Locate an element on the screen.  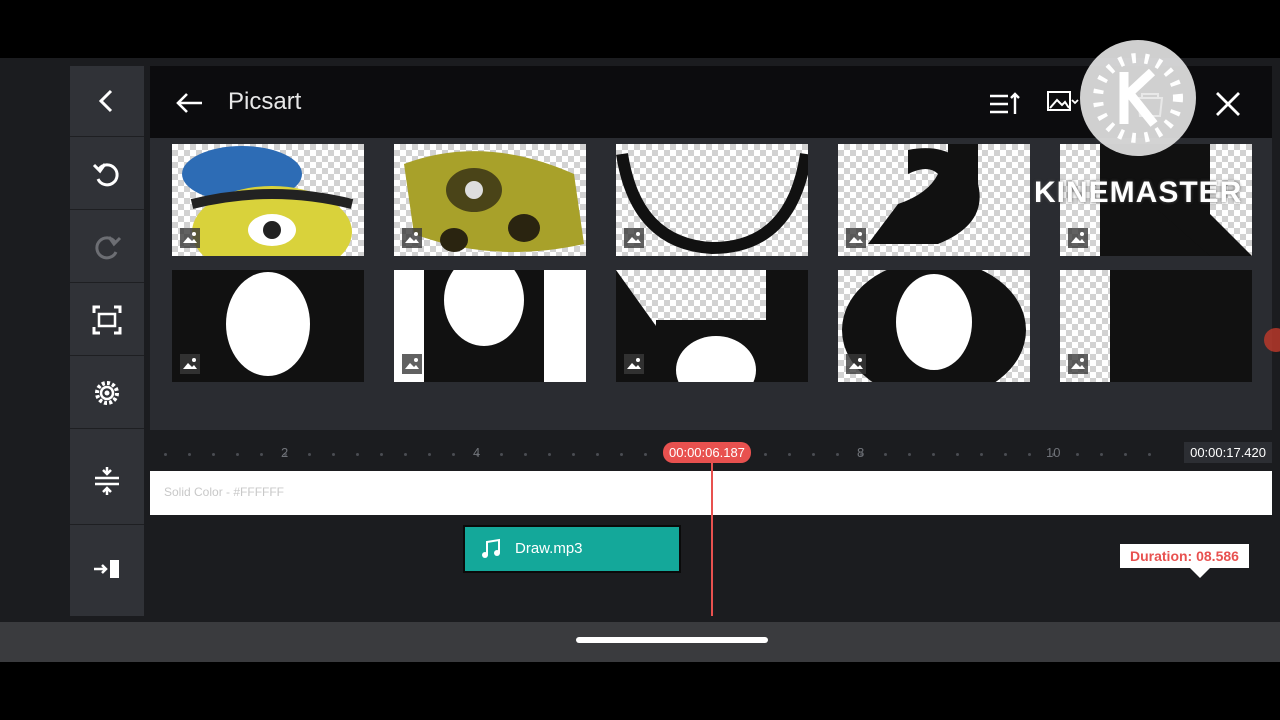
sort-icon is located at coordinates (1004, 104).